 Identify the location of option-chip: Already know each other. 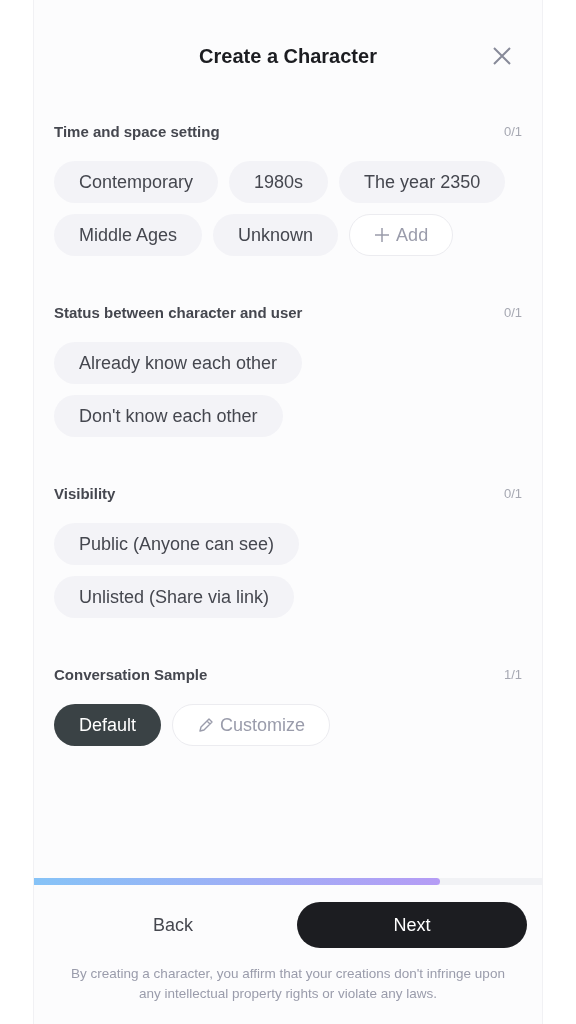
(178, 363).